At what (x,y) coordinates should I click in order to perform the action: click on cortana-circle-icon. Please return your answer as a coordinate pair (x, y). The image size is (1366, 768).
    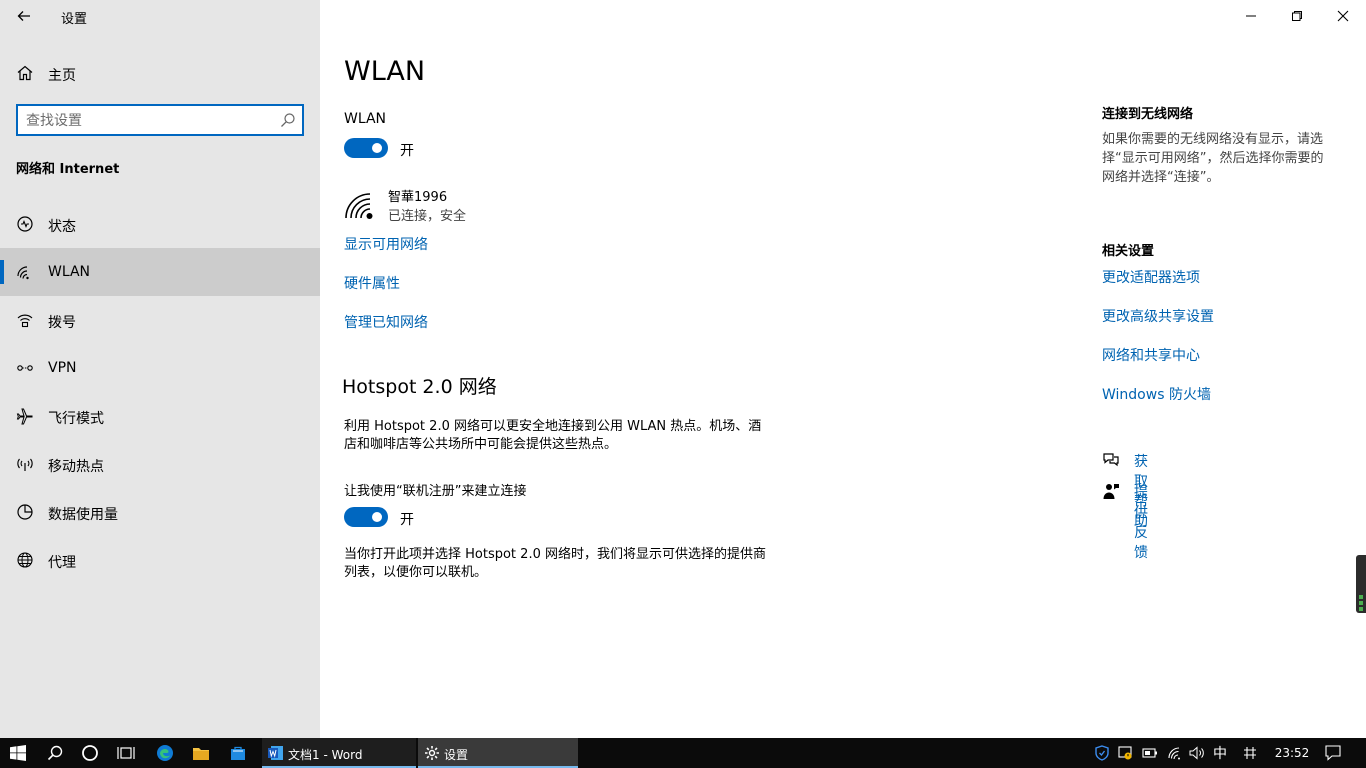
    Looking at the image, I should click on (90, 753).